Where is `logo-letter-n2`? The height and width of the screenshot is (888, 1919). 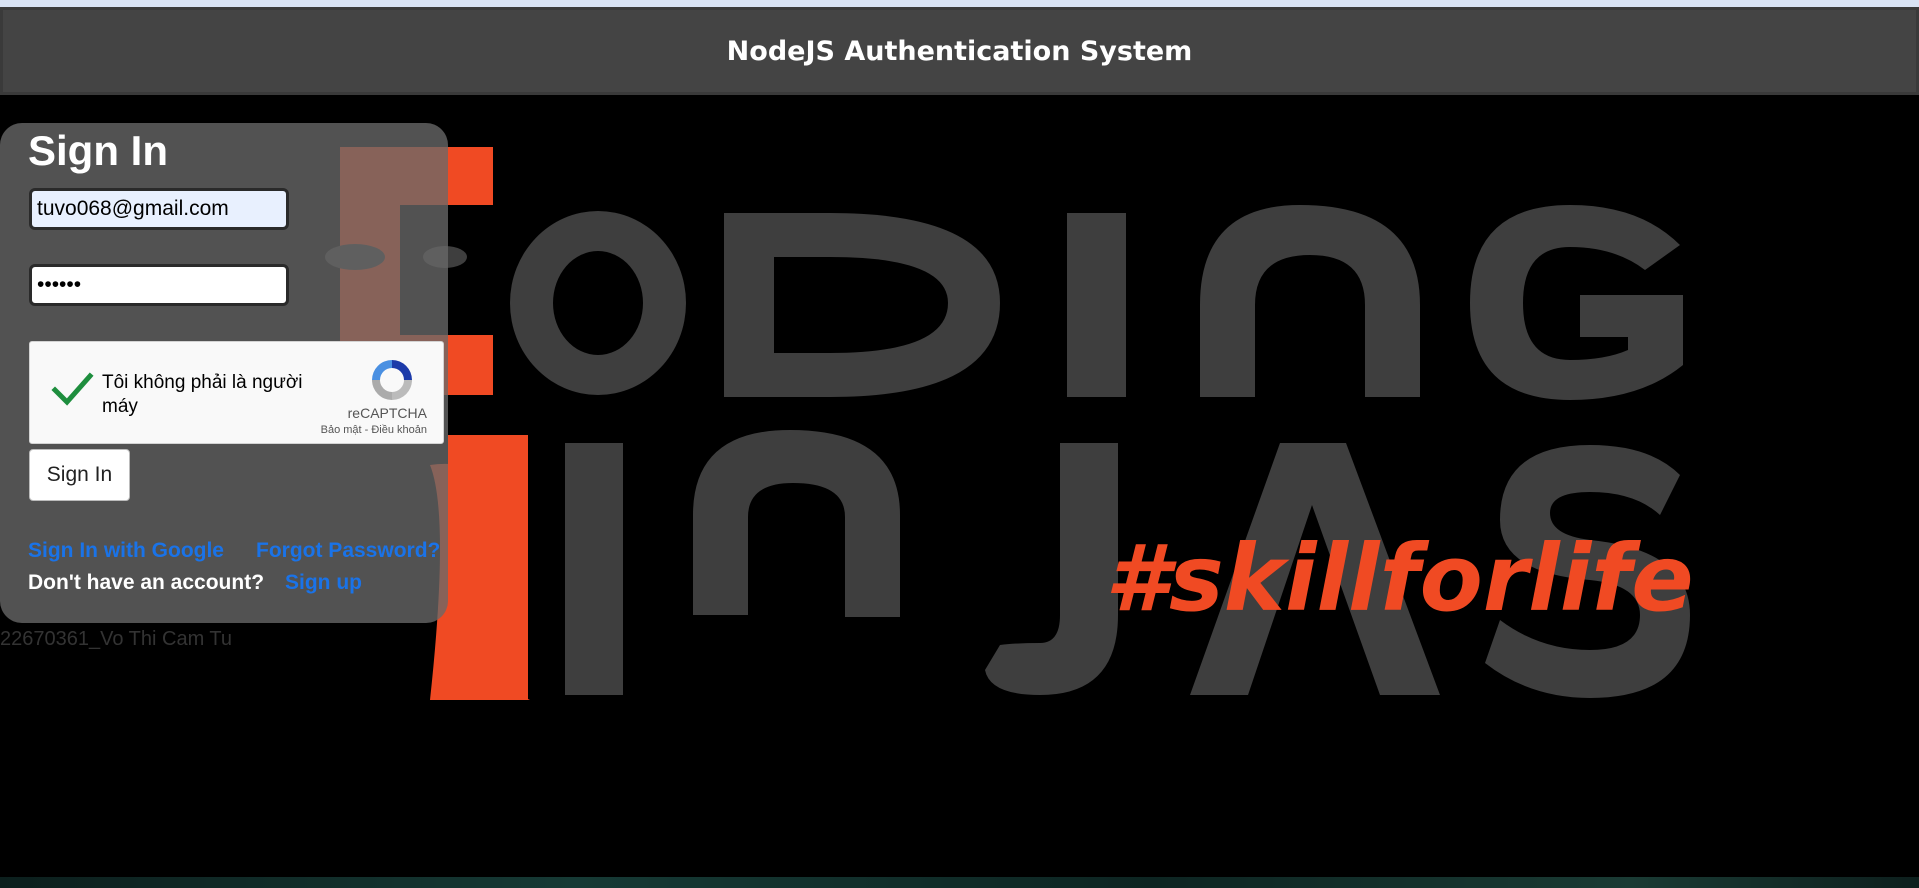
logo-letter-n2 is located at coordinates (796, 523).